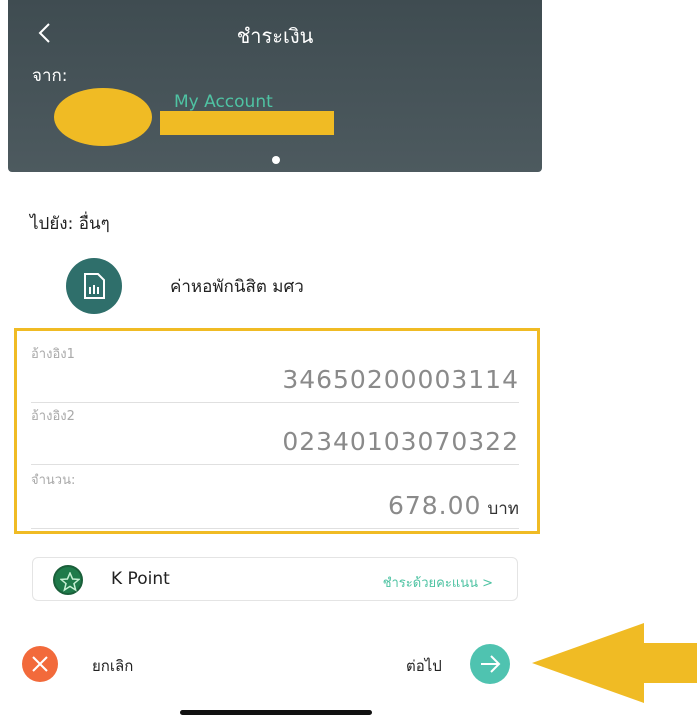  Describe the element at coordinates (424, 666) in the screenshot. I see `next-label: ต่อไป` at that location.